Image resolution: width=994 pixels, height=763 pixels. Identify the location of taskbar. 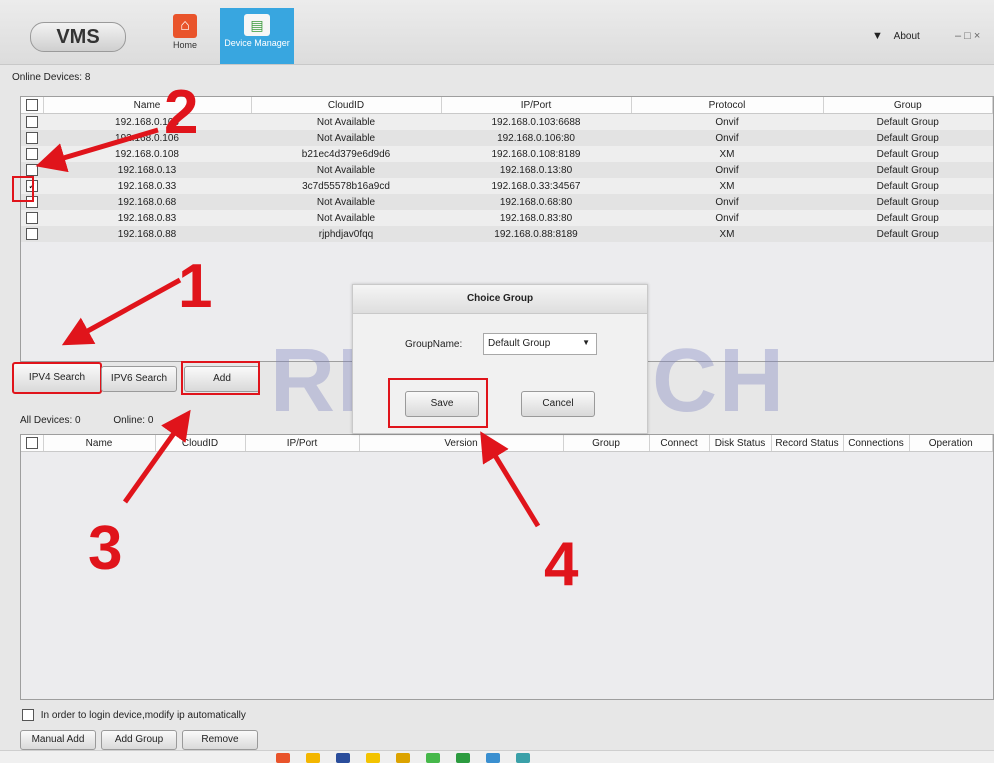
(497, 756).